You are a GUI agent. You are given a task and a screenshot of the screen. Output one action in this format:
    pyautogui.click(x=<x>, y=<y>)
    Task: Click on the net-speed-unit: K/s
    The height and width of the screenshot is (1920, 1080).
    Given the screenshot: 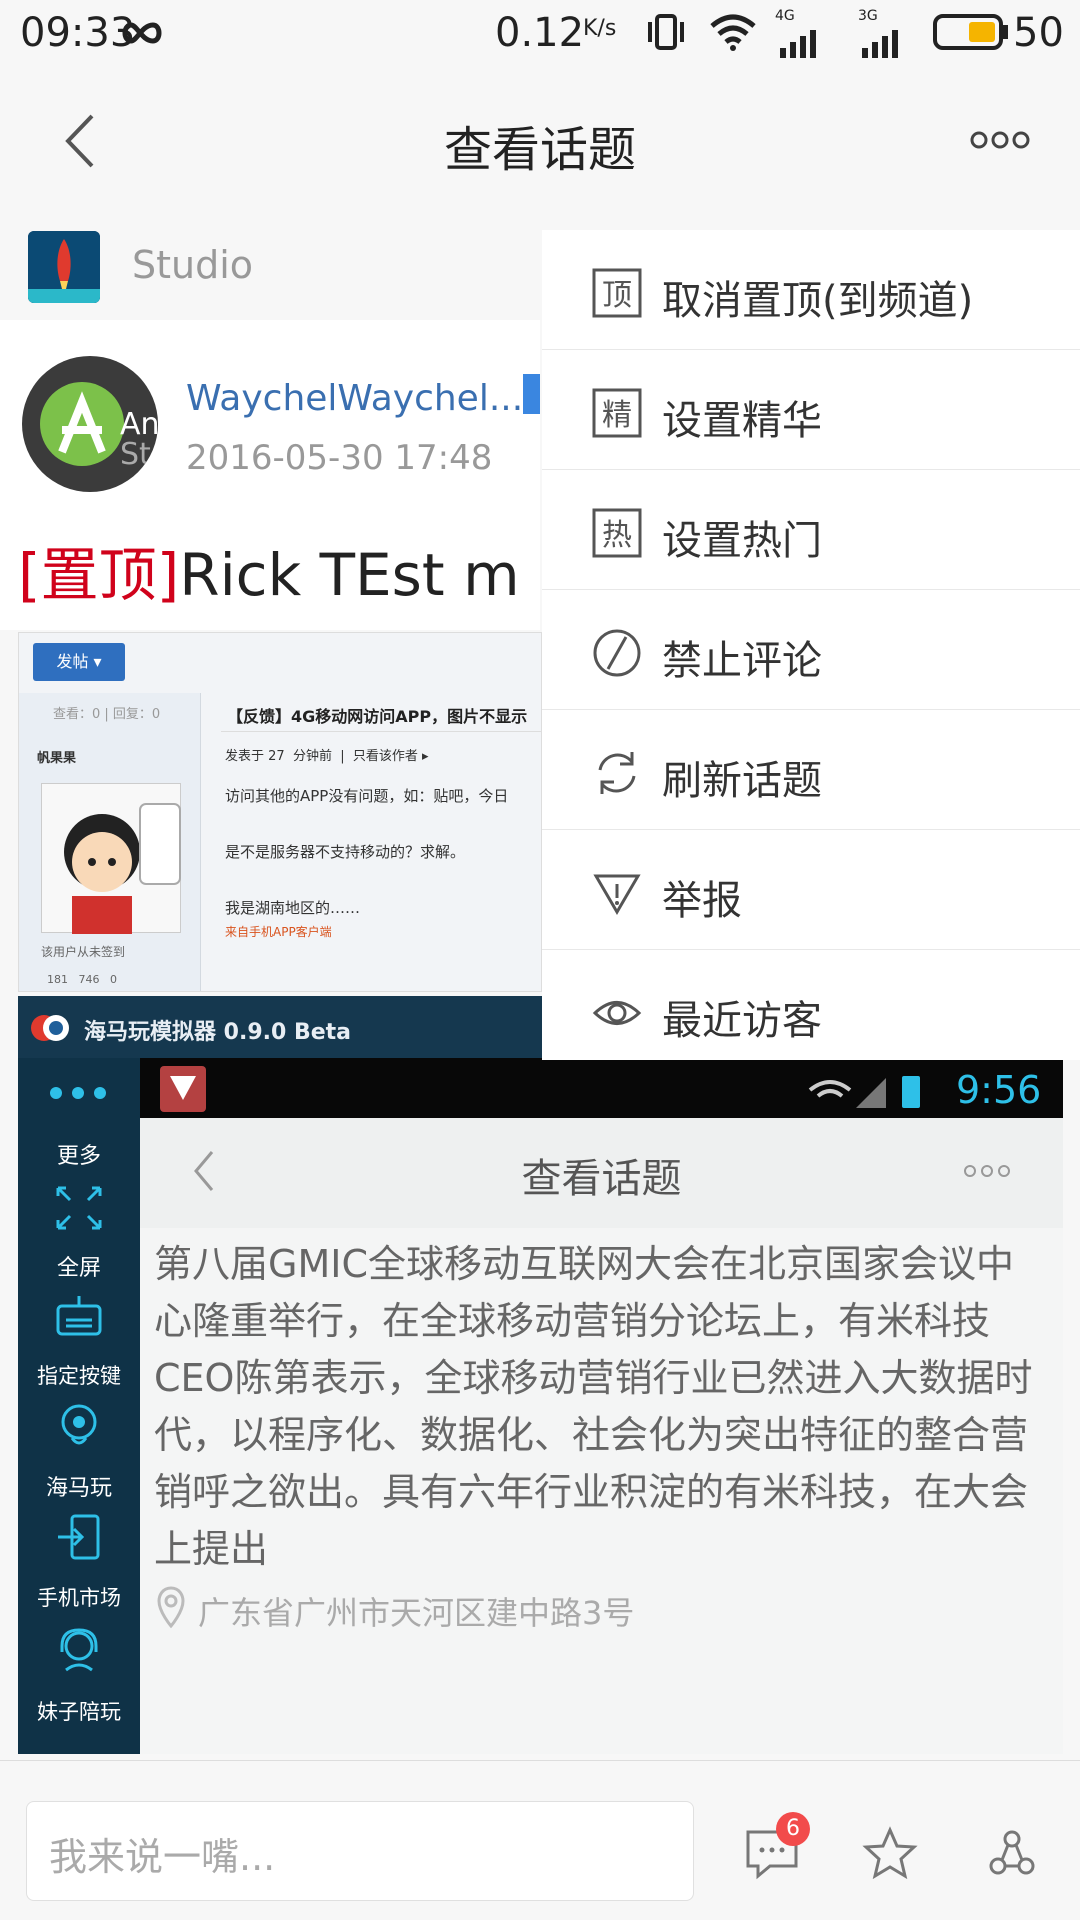 What is the action you would take?
    pyautogui.click(x=600, y=28)
    